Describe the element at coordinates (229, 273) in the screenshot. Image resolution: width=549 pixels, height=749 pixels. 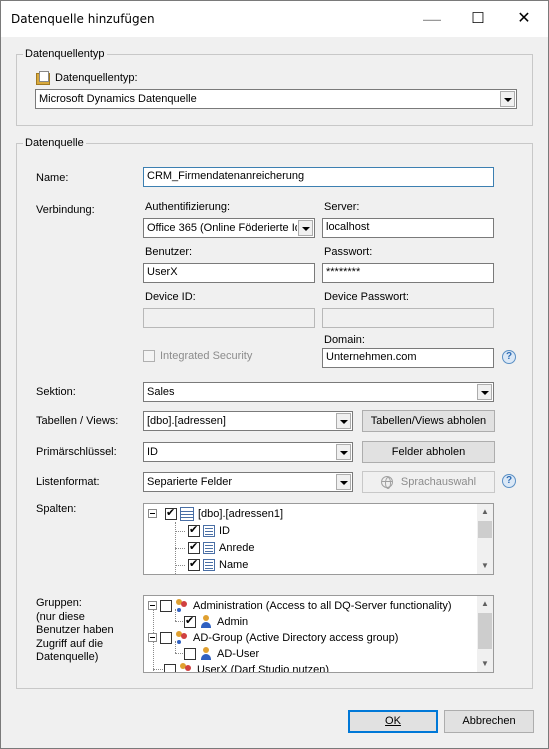
I see `user-input: UserX` at that location.